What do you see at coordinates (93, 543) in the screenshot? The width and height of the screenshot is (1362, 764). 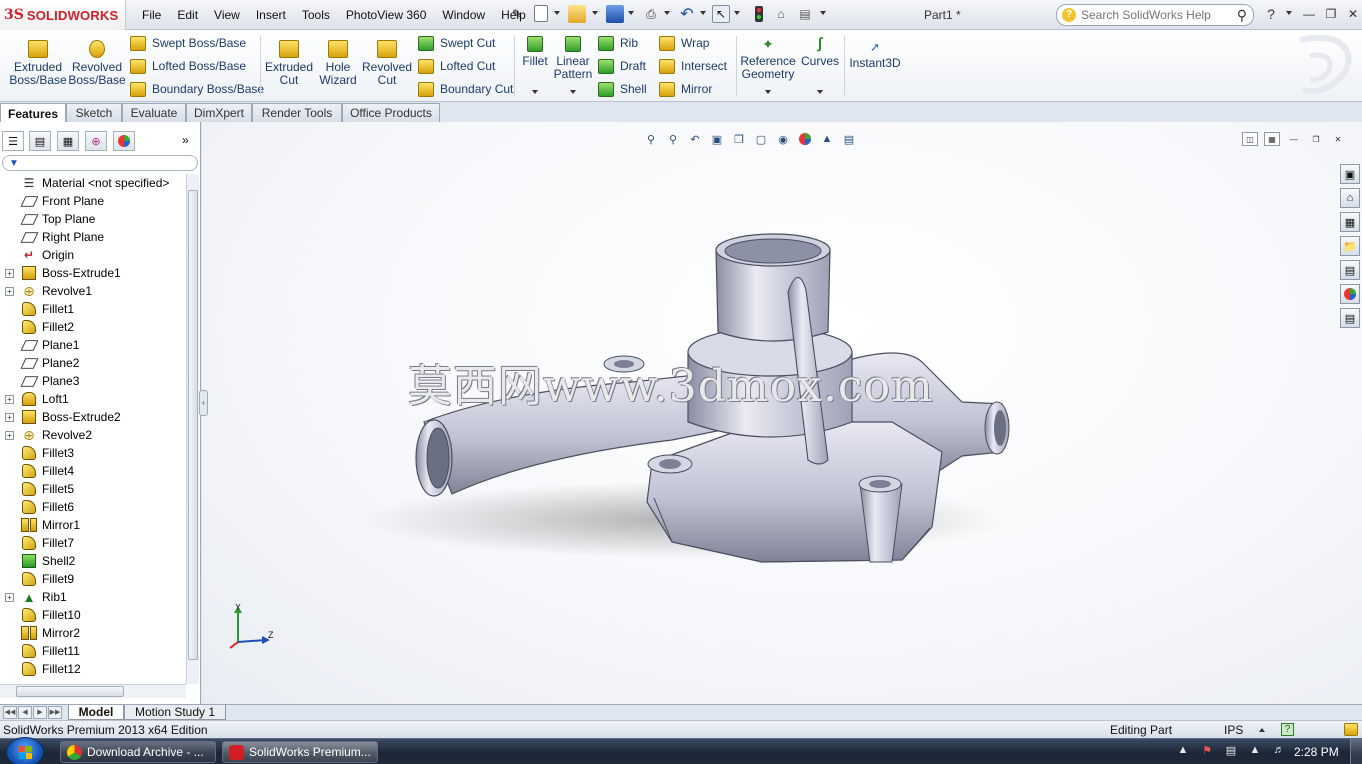 I see `tree-item: Fillet7` at bounding box center [93, 543].